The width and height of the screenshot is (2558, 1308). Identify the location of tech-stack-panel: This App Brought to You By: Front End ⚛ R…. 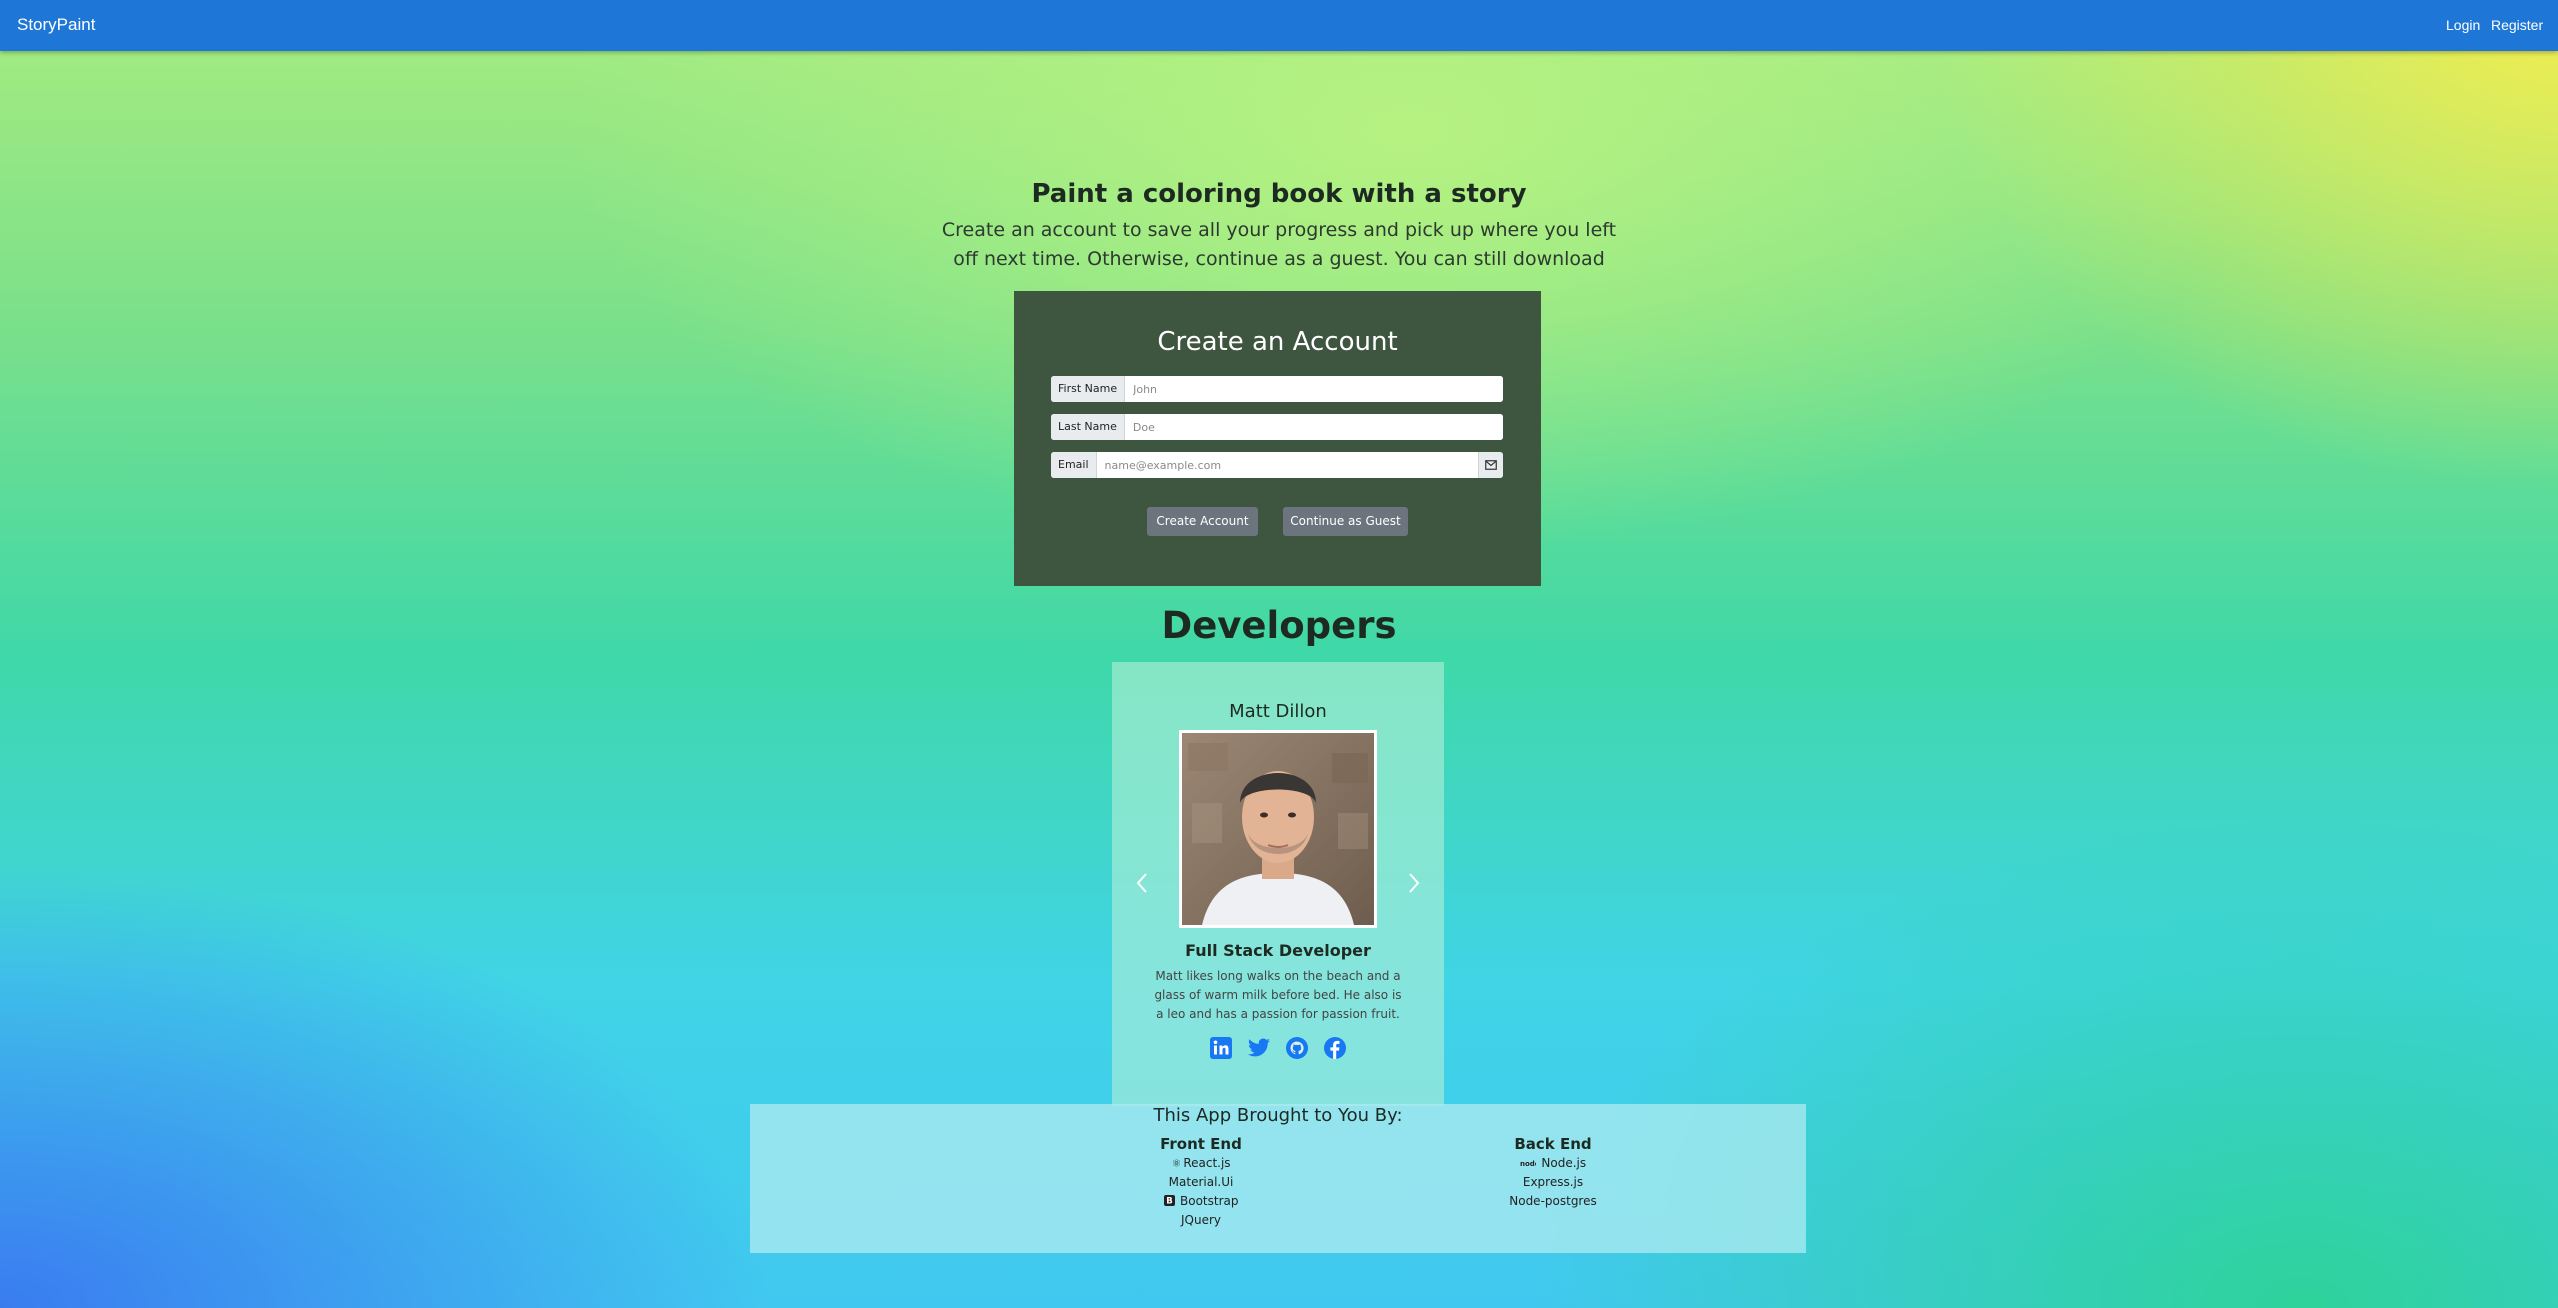
(1278, 1178).